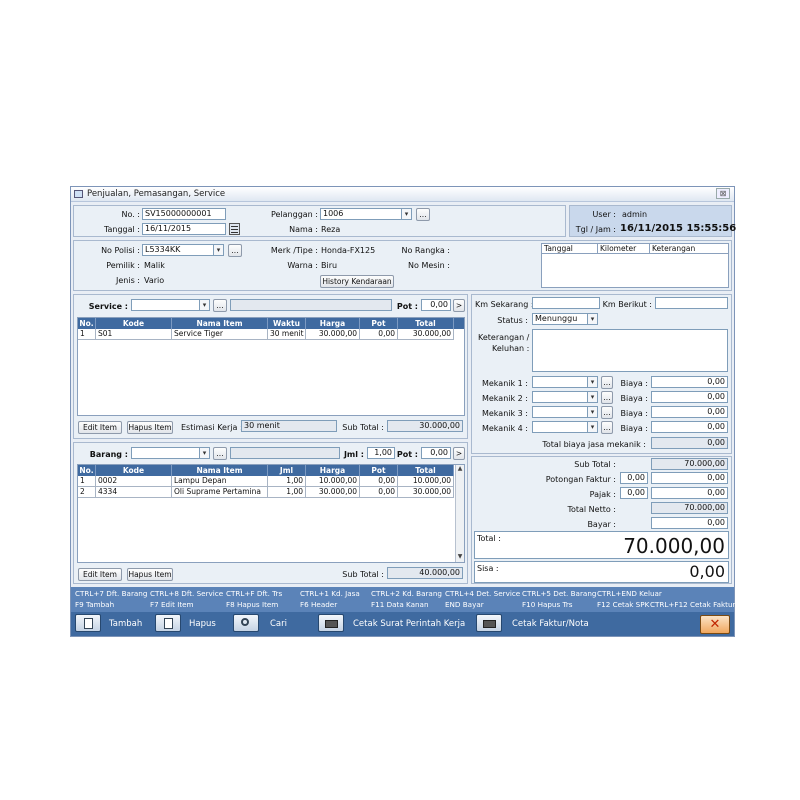 This screenshot has width=800, height=800. What do you see at coordinates (635, 214) in the screenshot?
I see `user-value: admin` at bounding box center [635, 214].